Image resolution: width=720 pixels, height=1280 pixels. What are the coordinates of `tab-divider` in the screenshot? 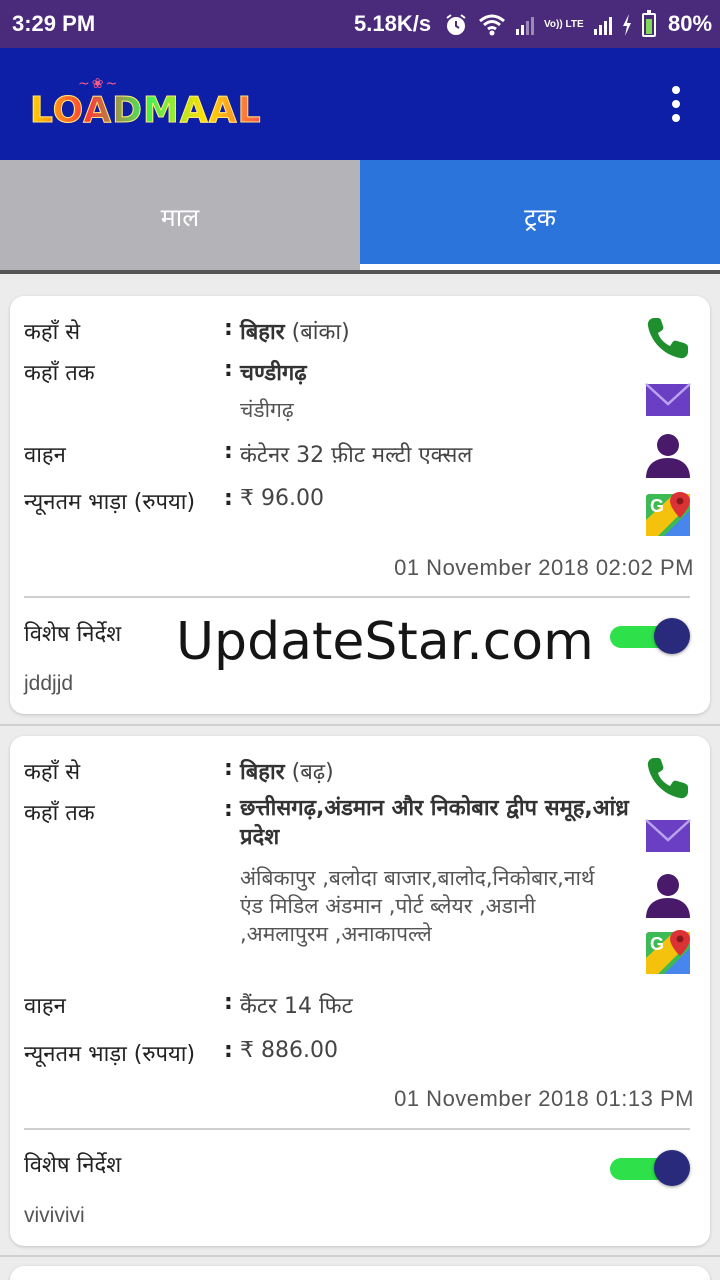 It's located at (360, 272).